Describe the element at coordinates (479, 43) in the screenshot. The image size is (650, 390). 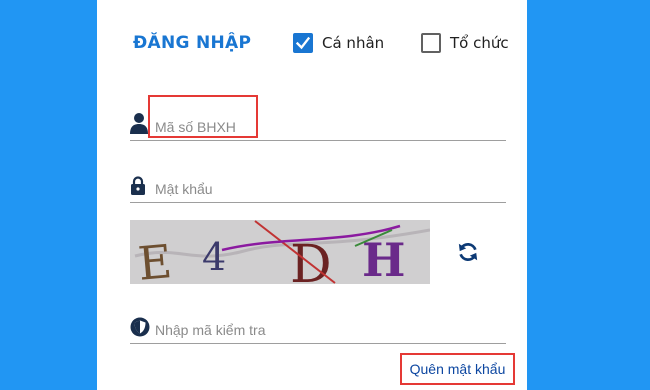
I see `account-type-organization-label: Tổ chức` at that location.